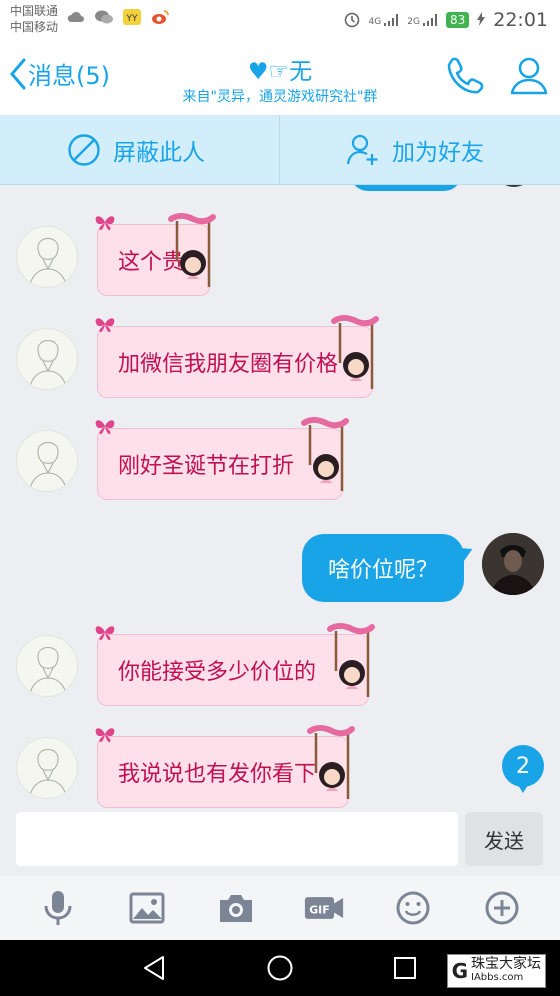  What do you see at coordinates (457, 20) in the screenshot?
I see `battery-level: 83` at bounding box center [457, 20].